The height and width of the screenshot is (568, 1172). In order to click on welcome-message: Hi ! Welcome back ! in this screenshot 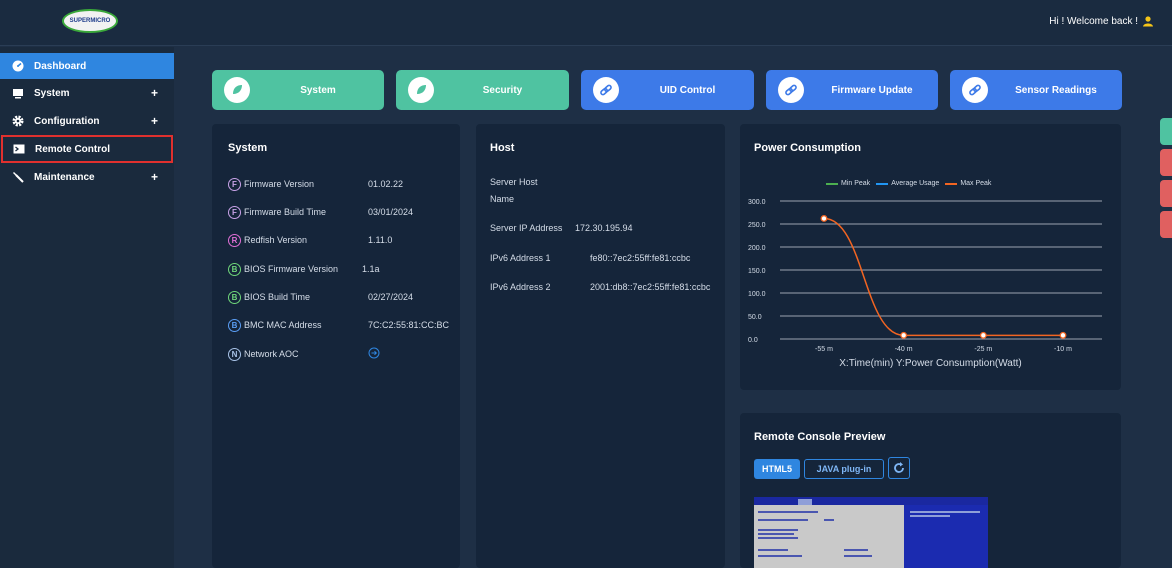, I will do `click(1101, 21)`.